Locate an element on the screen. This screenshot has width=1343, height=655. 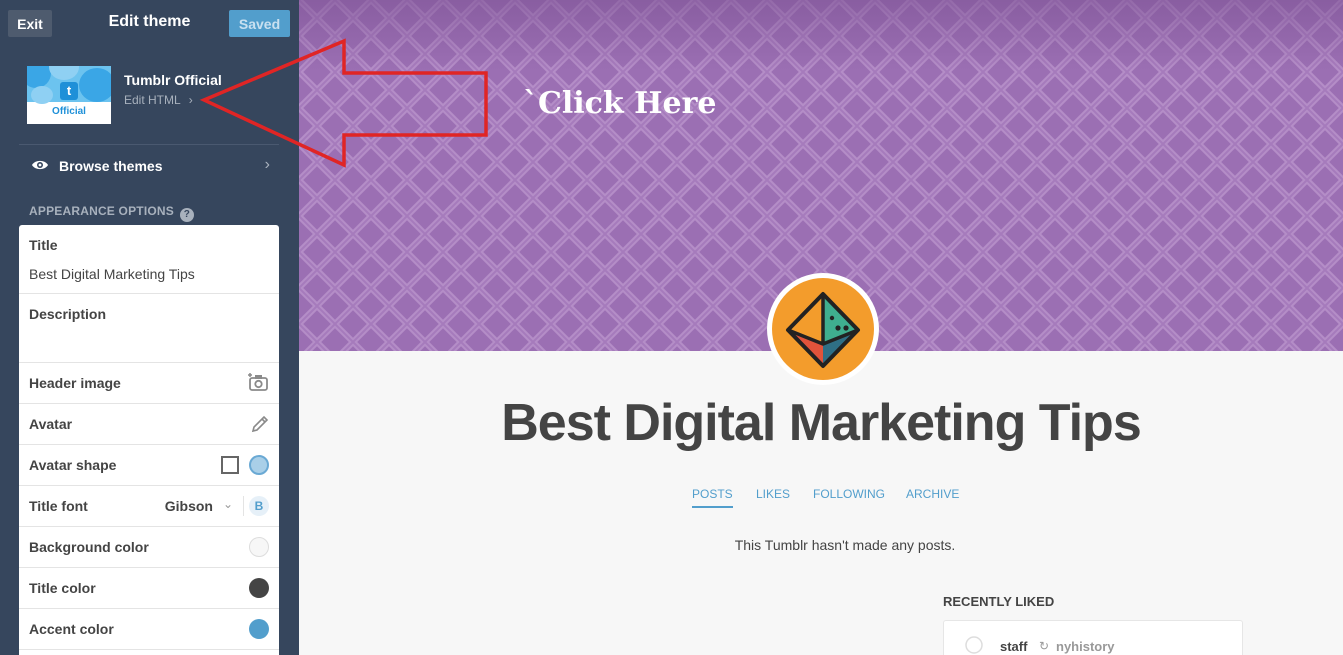
header-image-option: Header image is located at coordinates (149, 383).